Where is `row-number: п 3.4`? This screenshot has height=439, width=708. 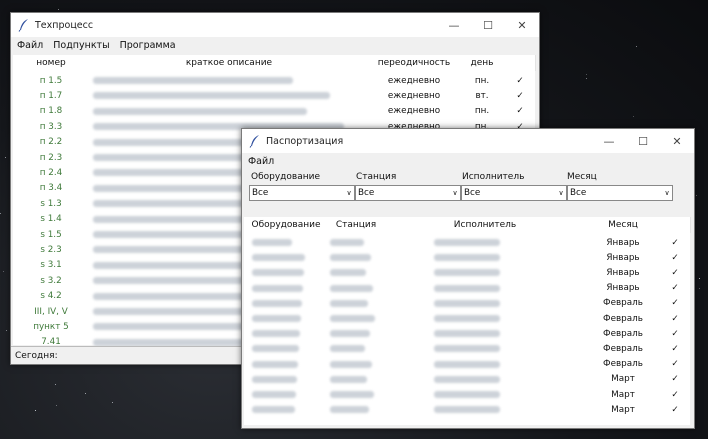 row-number: п 3.4 is located at coordinates (51, 188).